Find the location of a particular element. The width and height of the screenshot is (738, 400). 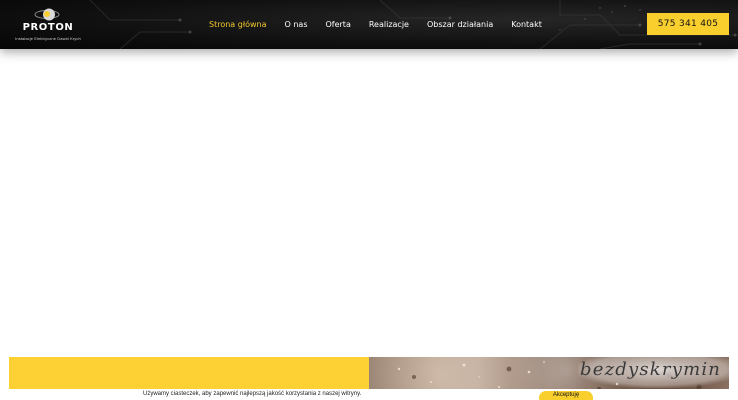

nav-item-about: O nas is located at coordinates (296, 24).